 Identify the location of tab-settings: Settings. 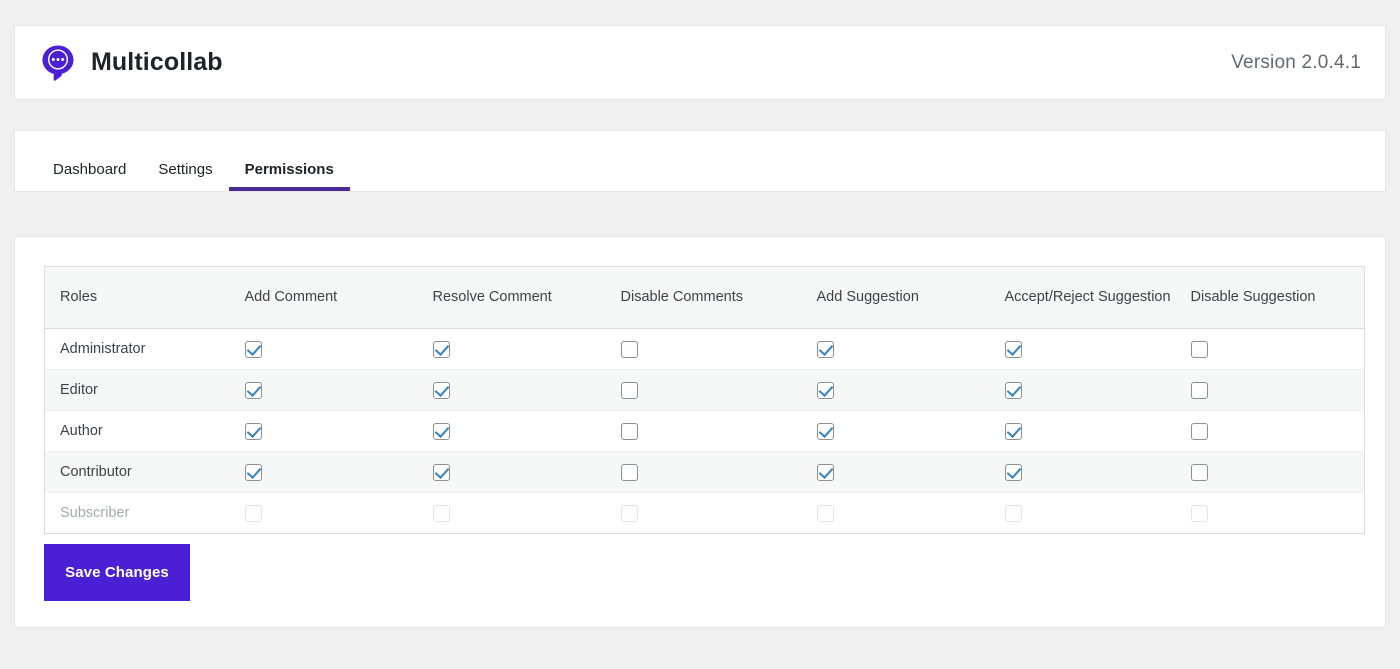
(185, 176).